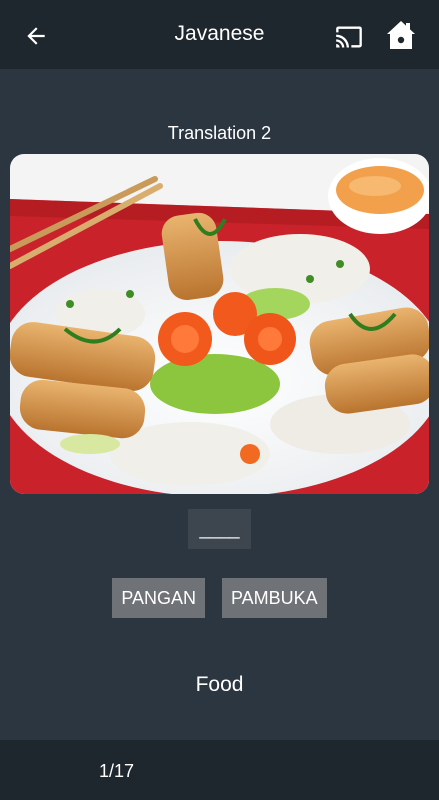 The width and height of the screenshot is (439, 800). What do you see at coordinates (274, 598) in the screenshot?
I see `choice-button: PAMBUKA` at bounding box center [274, 598].